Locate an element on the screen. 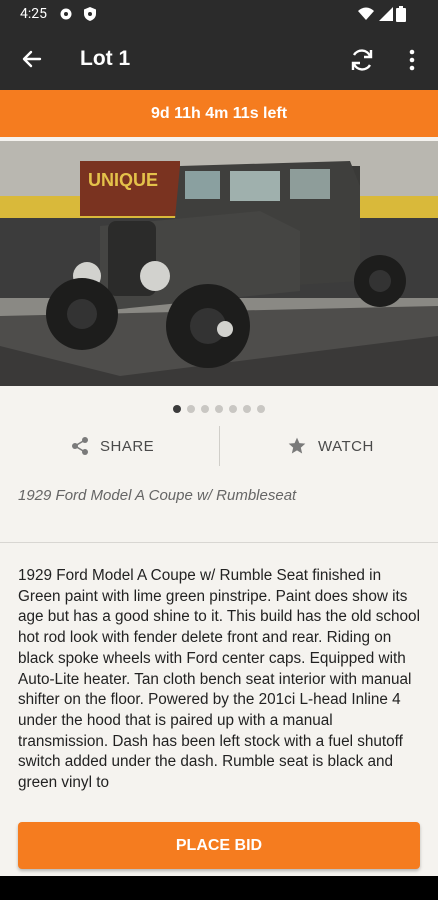 This screenshot has height=900, width=438. carousel-indicator is located at coordinates (219, 407).